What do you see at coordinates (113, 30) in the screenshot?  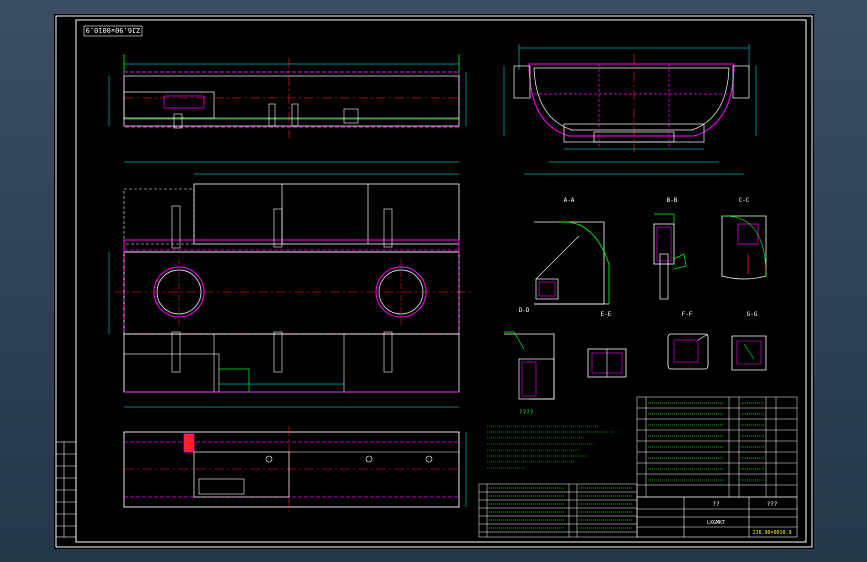 I see `drawing-code-label: ZJ6.90×0010.9` at bounding box center [113, 30].